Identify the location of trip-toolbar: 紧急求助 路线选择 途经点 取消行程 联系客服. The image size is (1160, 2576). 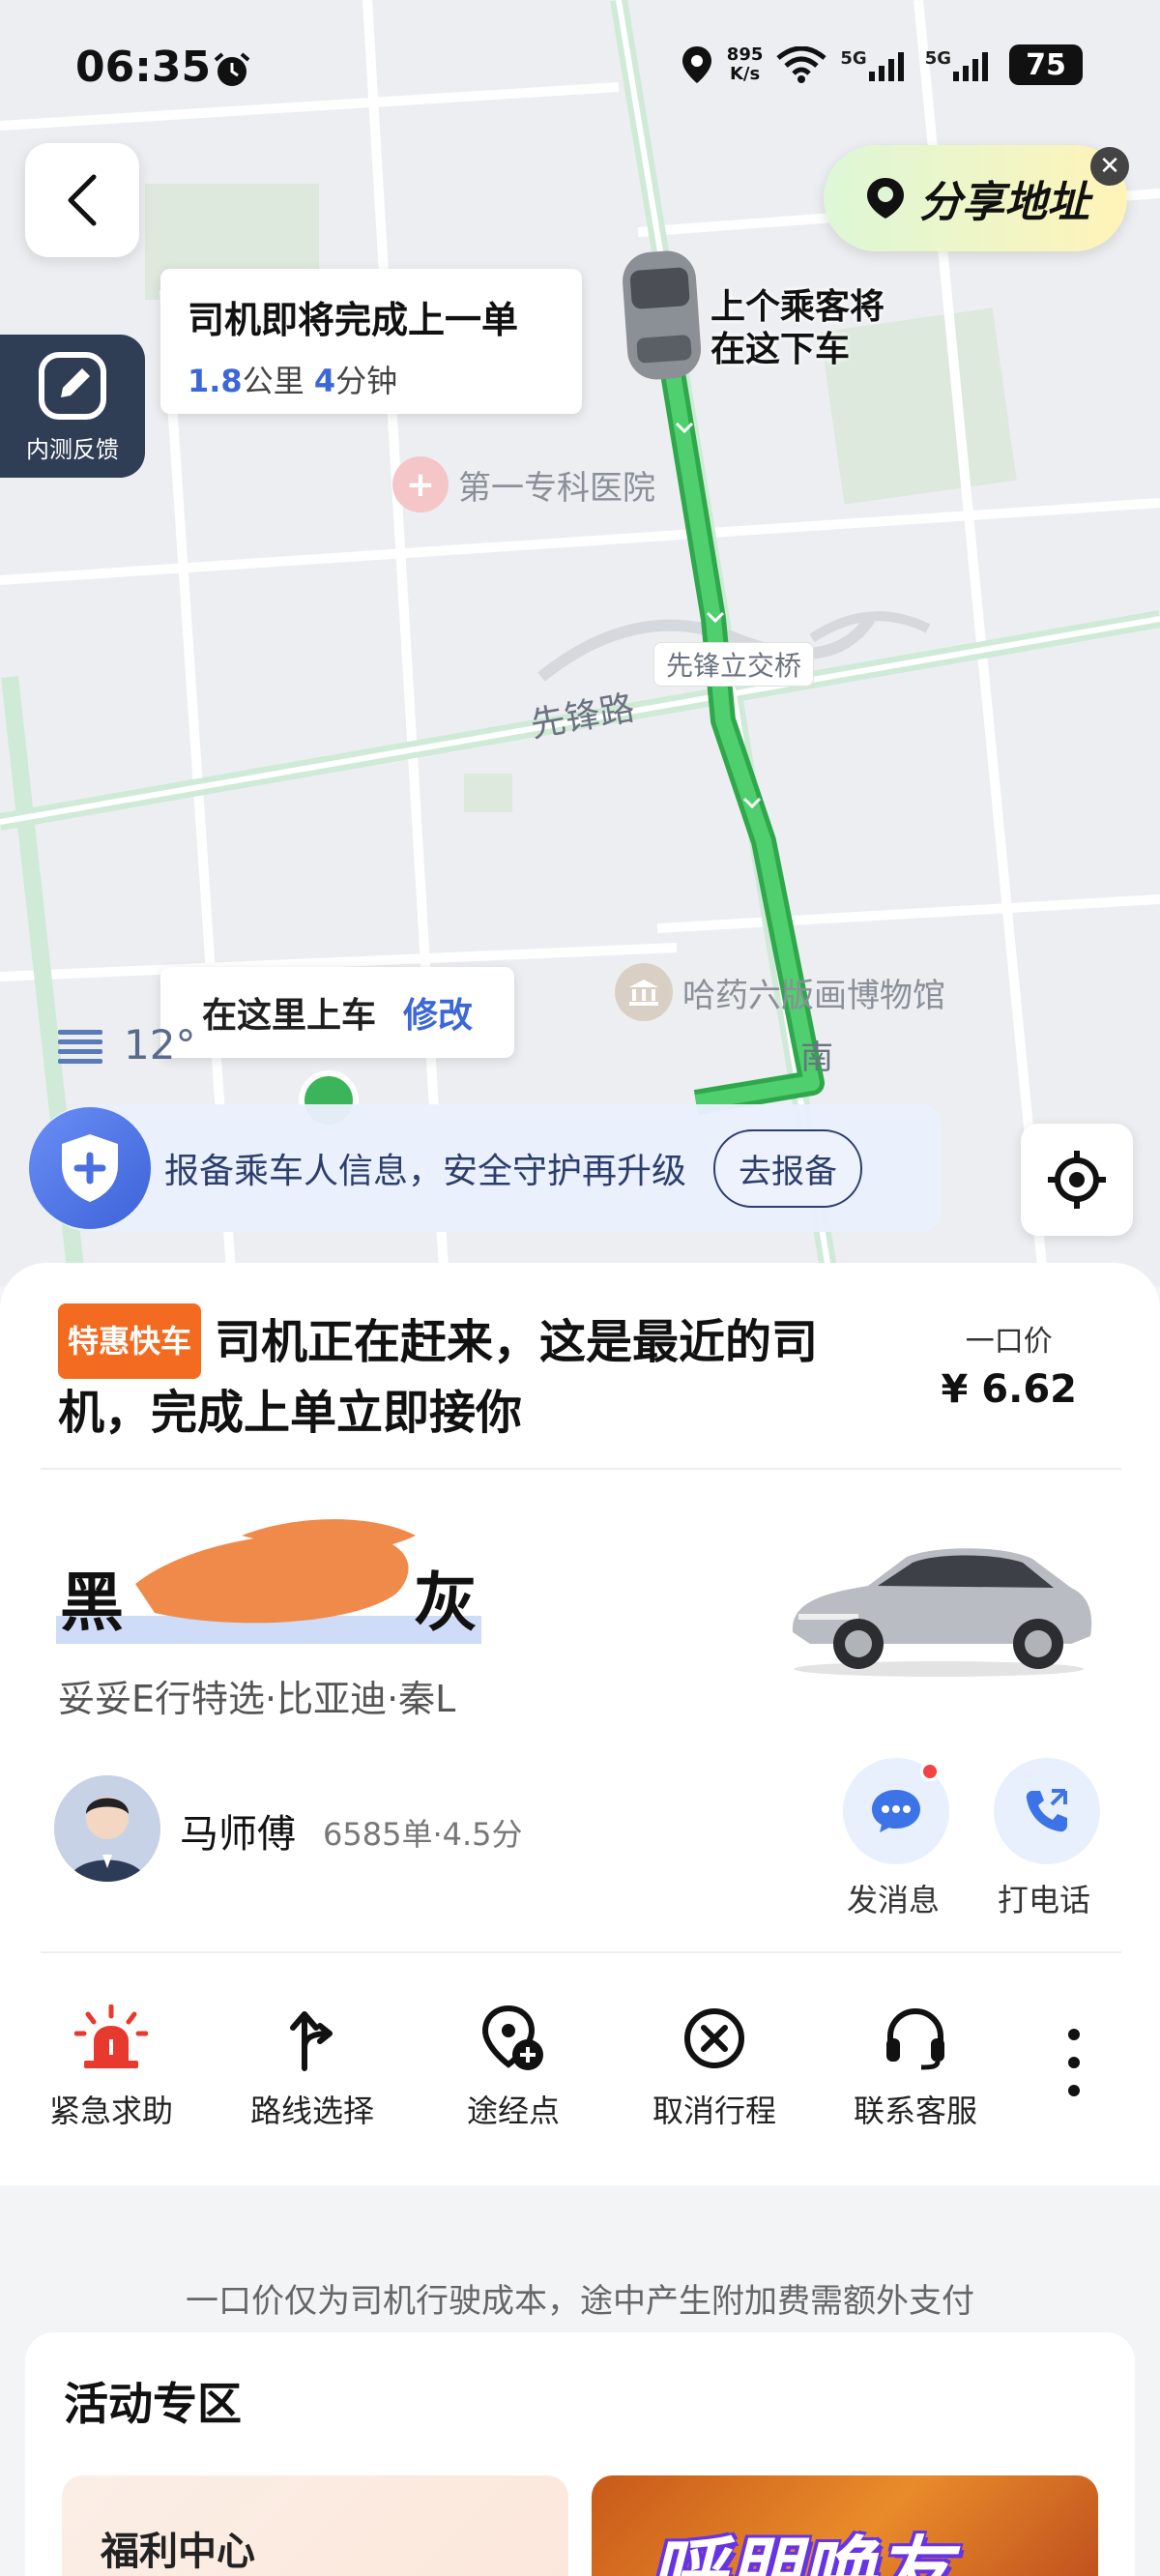
(580, 2082).